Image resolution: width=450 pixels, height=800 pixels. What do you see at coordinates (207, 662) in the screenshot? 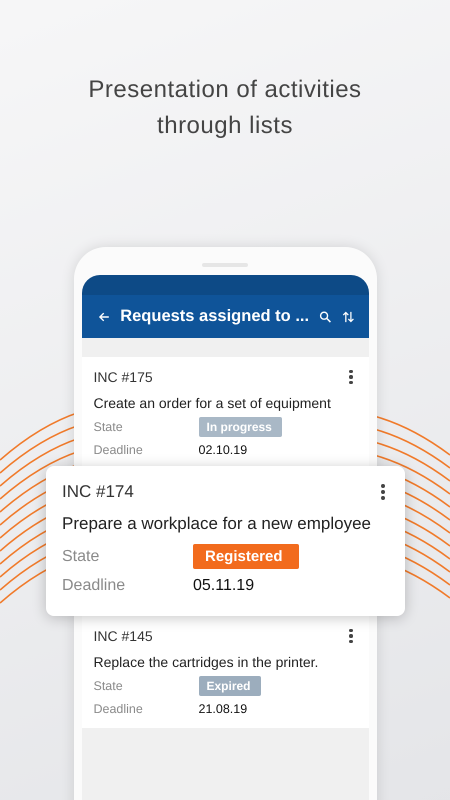
I see `request-title: Replace the cartridges in the printer.` at bounding box center [207, 662].